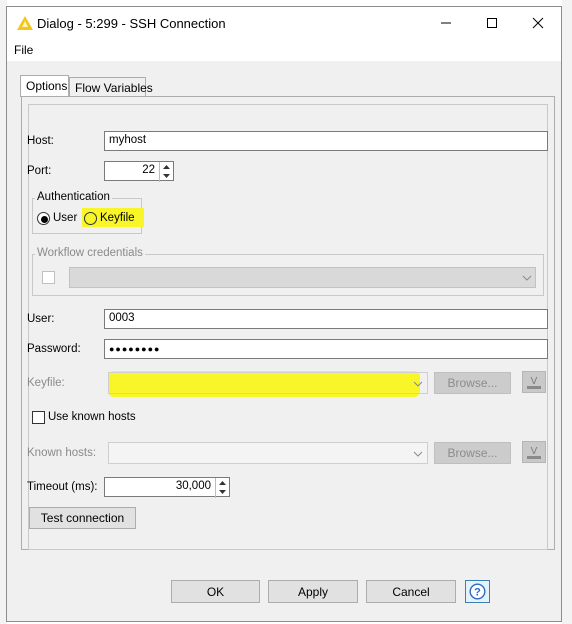 The height and width of the screenshot is (624, 572). Describe the element at coordinates (215, 591) in the screenshot. I see `ok-button: OK` at that location.